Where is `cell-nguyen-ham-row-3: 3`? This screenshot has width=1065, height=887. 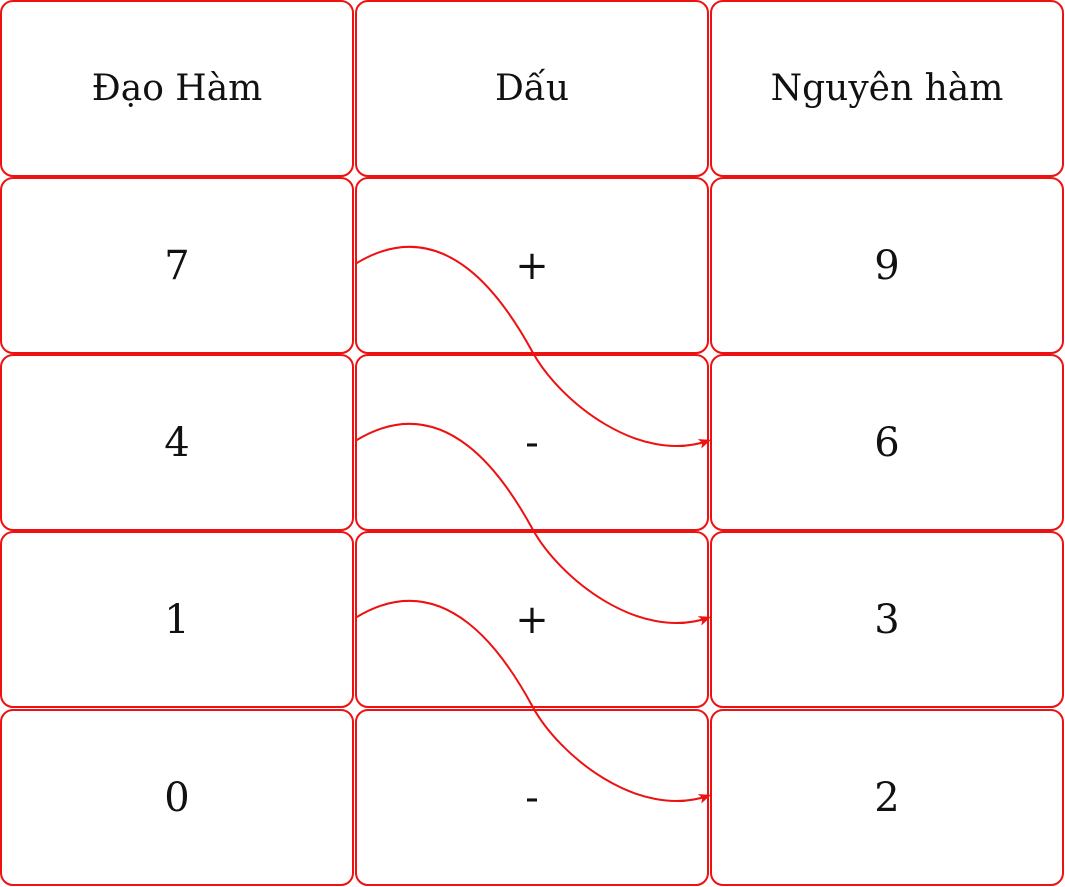 cell-nguyen-ham-row-3: 3 is located at coordinates (887, 619).